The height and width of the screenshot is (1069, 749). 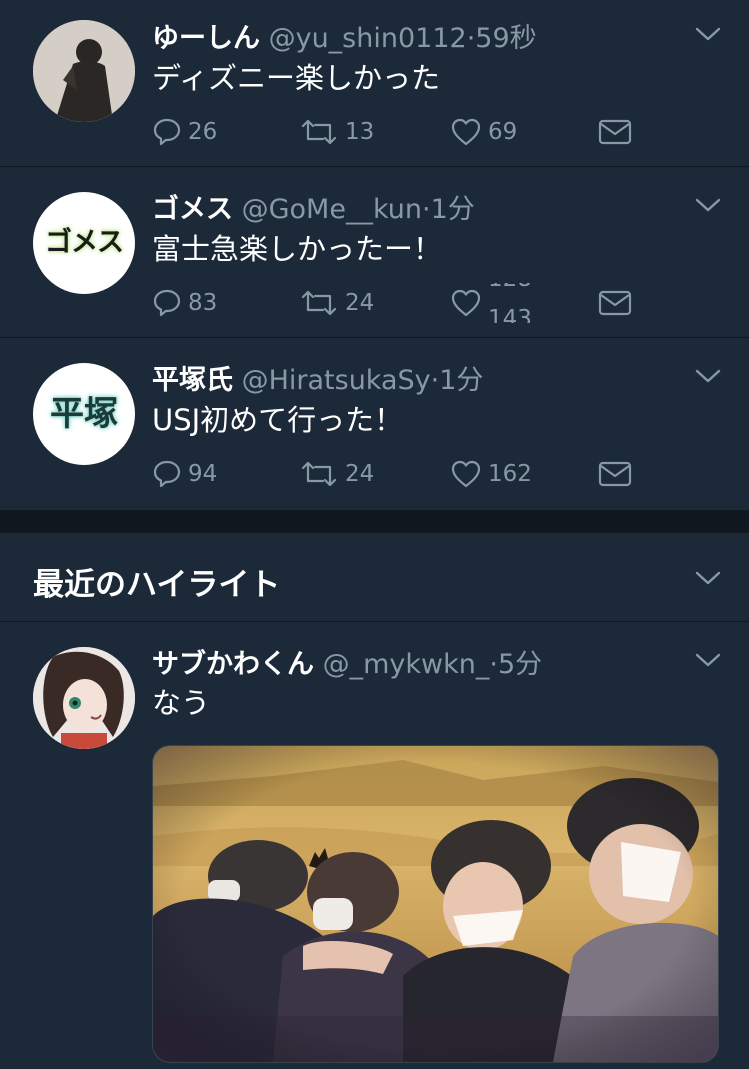 I want to click on reply-count: 26, so click(x=203, y=132).